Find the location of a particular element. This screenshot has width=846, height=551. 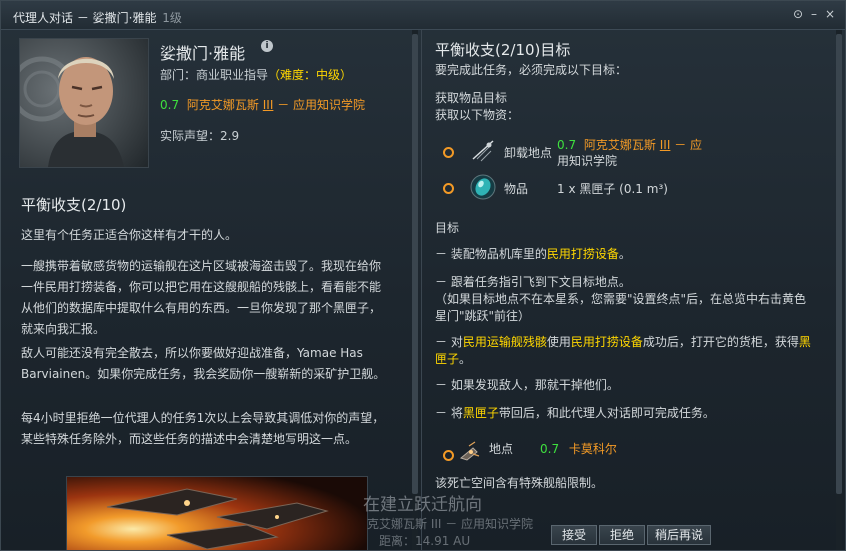

objective-1-highlight: 民用打捞设备 is located at coordinates (582, 254).